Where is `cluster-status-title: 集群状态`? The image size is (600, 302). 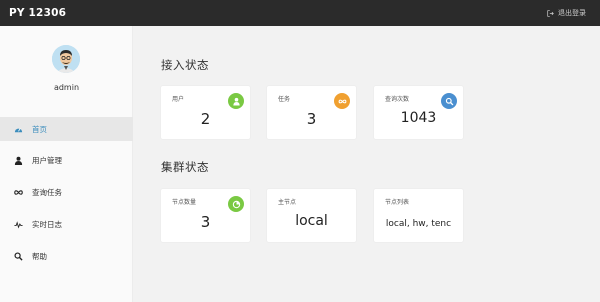
cluster-status-title: 集群状态 is located at coordinates (185, 167).